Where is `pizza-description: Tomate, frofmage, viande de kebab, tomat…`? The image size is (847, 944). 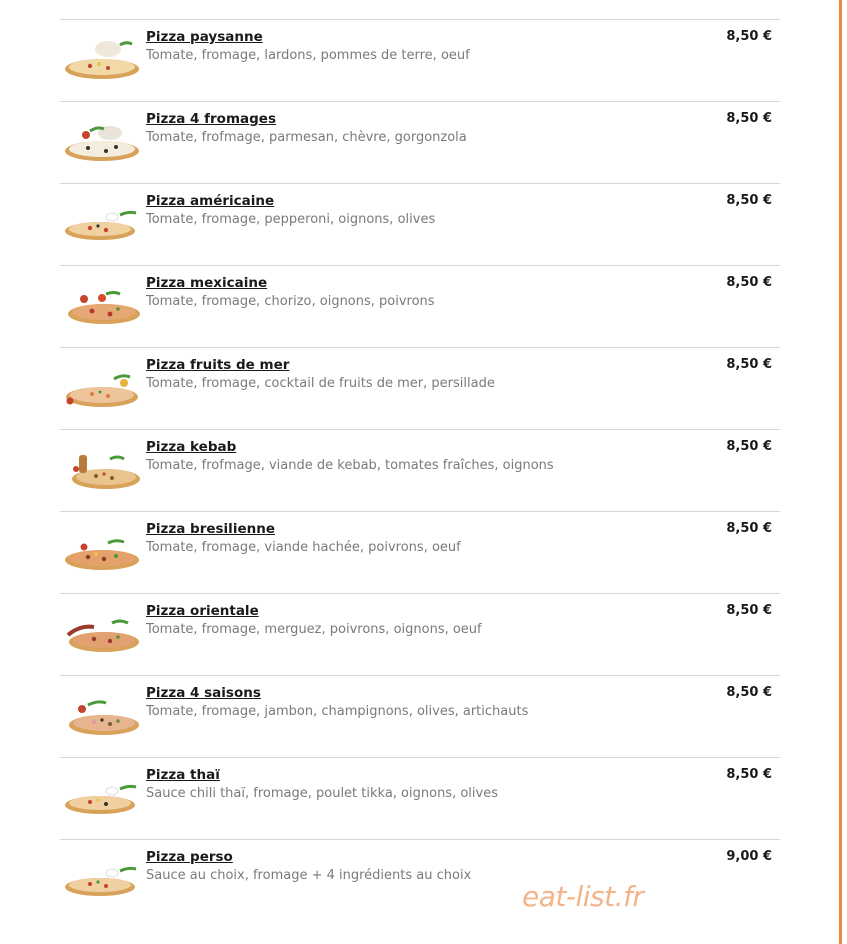 pizza-description: Tomate, frofmage, viande de kebab, tomat… is located at coordinates (350, 465).